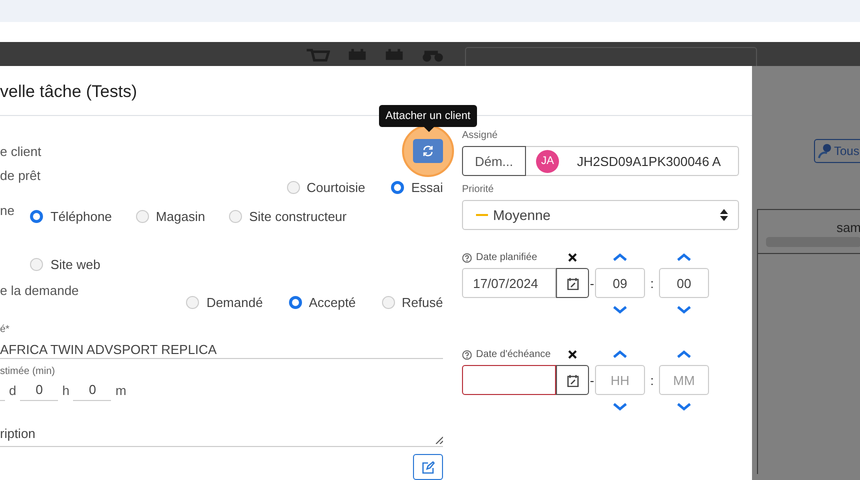  I want to click on field-label: ne, so click(7, 211).